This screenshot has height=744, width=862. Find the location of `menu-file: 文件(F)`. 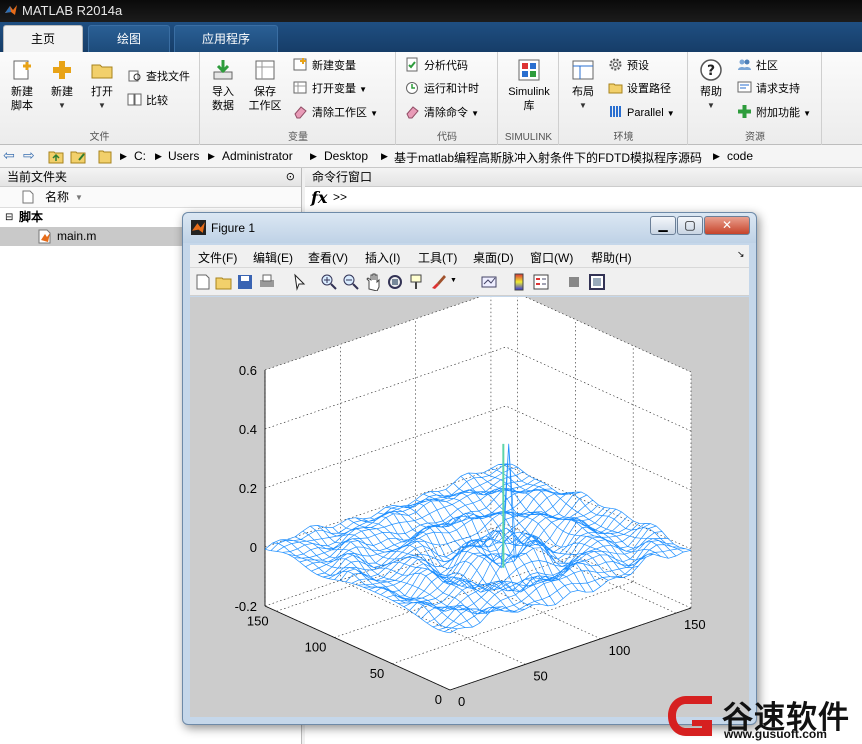

menu-file: 文件(F) is located at coordinates (217, 257).